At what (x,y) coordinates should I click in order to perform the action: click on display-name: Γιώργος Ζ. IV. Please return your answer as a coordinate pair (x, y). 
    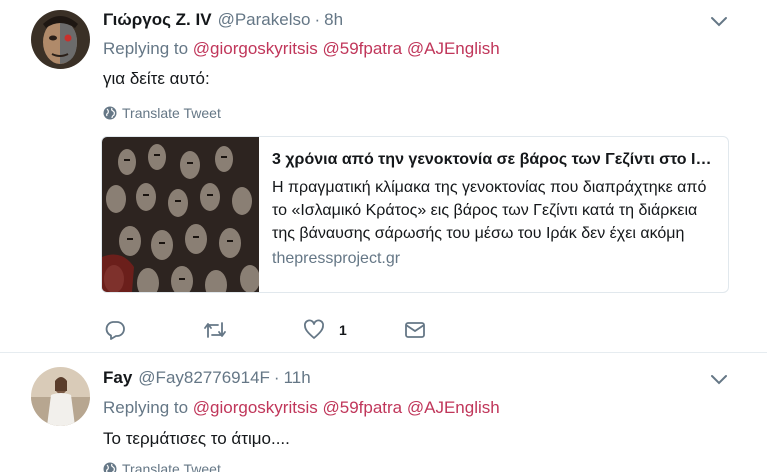
    Looking at the image, I should click on (157, 20).